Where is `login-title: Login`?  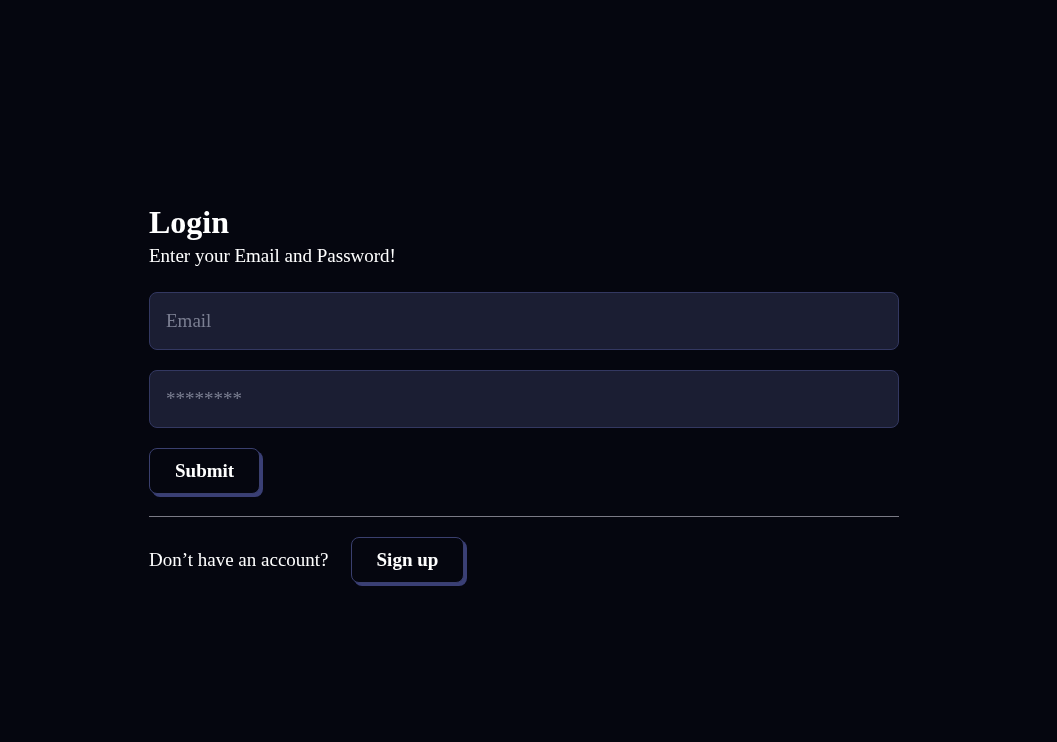
login-title: Login is located at coordinates (189, 222).